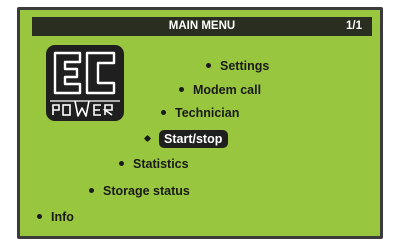  I want to click on power-wordmark-icon, so click(85, 108).